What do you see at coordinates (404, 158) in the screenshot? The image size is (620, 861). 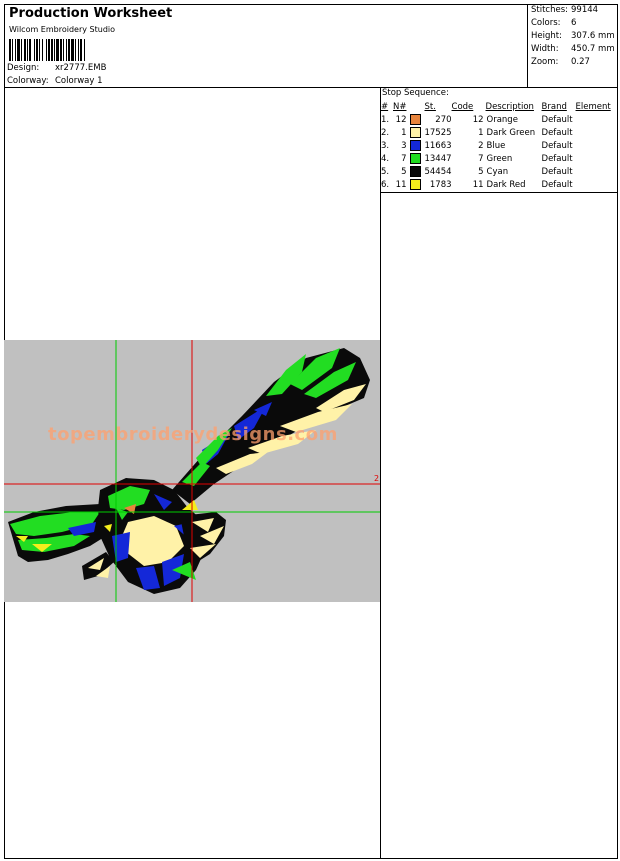 I see `row-needle: 7` at bounding box center [404, 158].